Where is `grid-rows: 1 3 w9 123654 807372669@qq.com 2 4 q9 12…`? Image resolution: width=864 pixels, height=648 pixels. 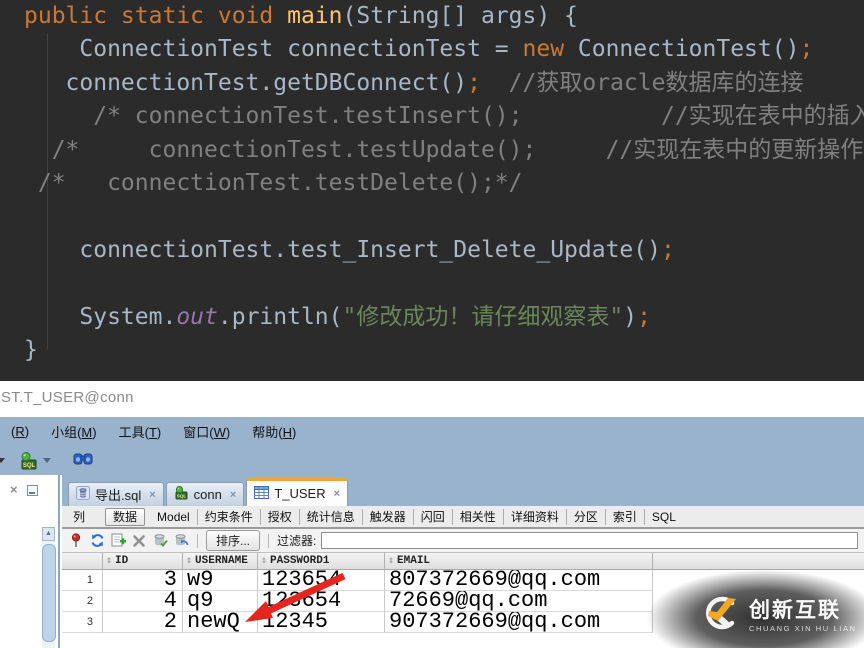
grid-rows: 1 3 w9 123654 807372669@qq.com 2 4 q9 12… is located at coordinates (463, 601).